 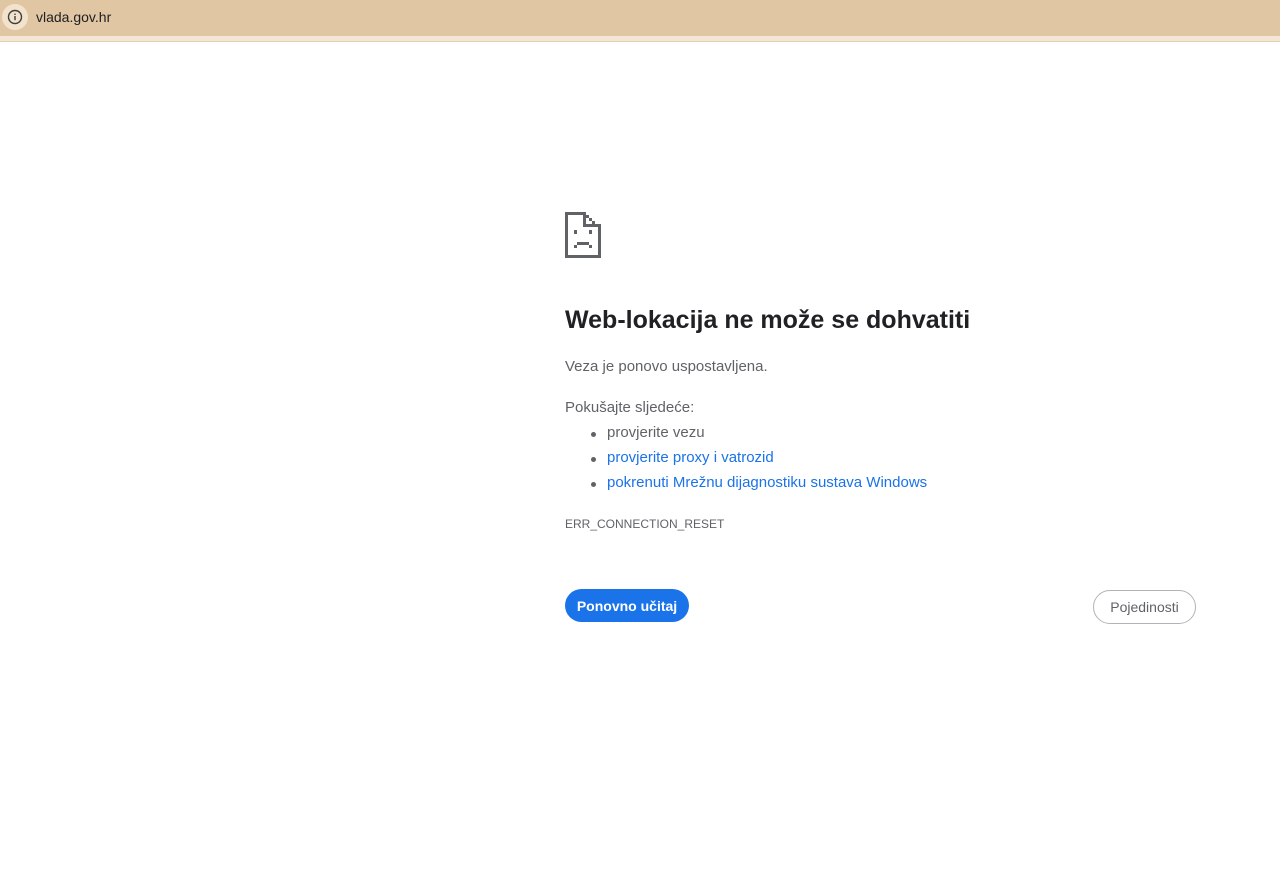 What do you see at coordinates (640, 18) in the screenshot?
I see `address-bar: vlada.gov.hr` at bounding box center [640, 18].